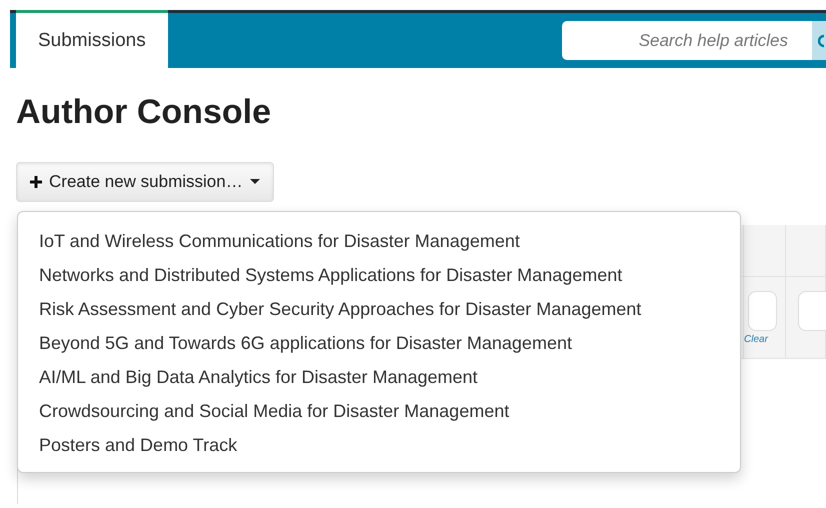 This screenshot has height=508, width=826. I want to click on menu-item: IoT and Wireless Communications for Disaster Management, so click(379, 243).